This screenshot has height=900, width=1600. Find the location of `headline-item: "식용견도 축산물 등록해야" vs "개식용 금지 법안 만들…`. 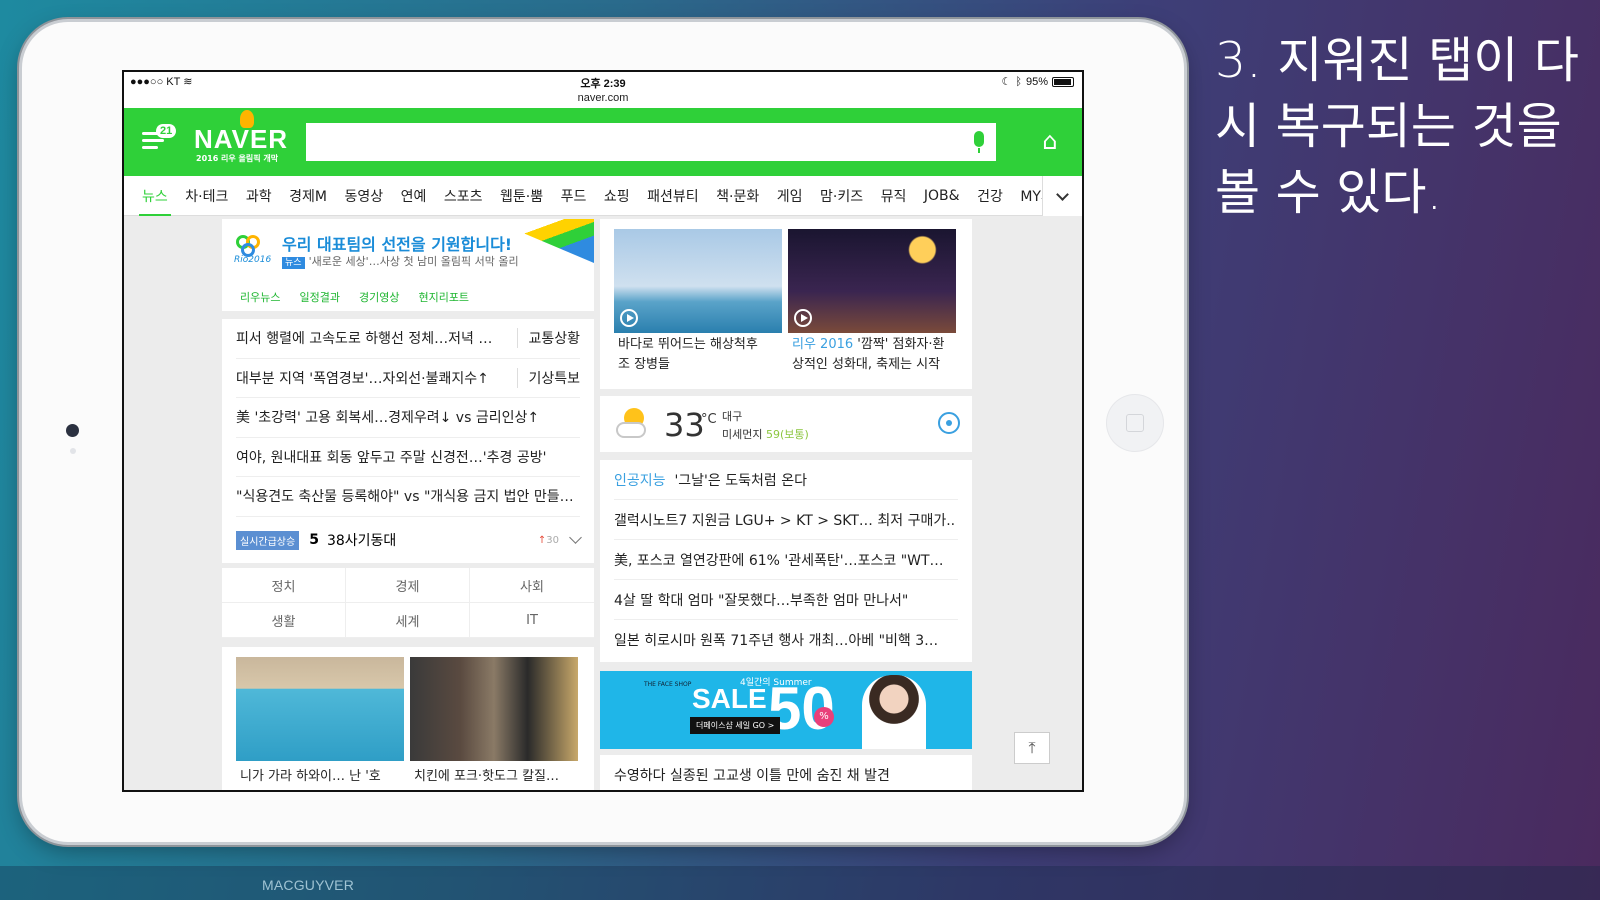

headline-item: "식용견도 축산물 등록해야" vs "개식용 금지 법안 만들… is located at coordinates (408, 497).